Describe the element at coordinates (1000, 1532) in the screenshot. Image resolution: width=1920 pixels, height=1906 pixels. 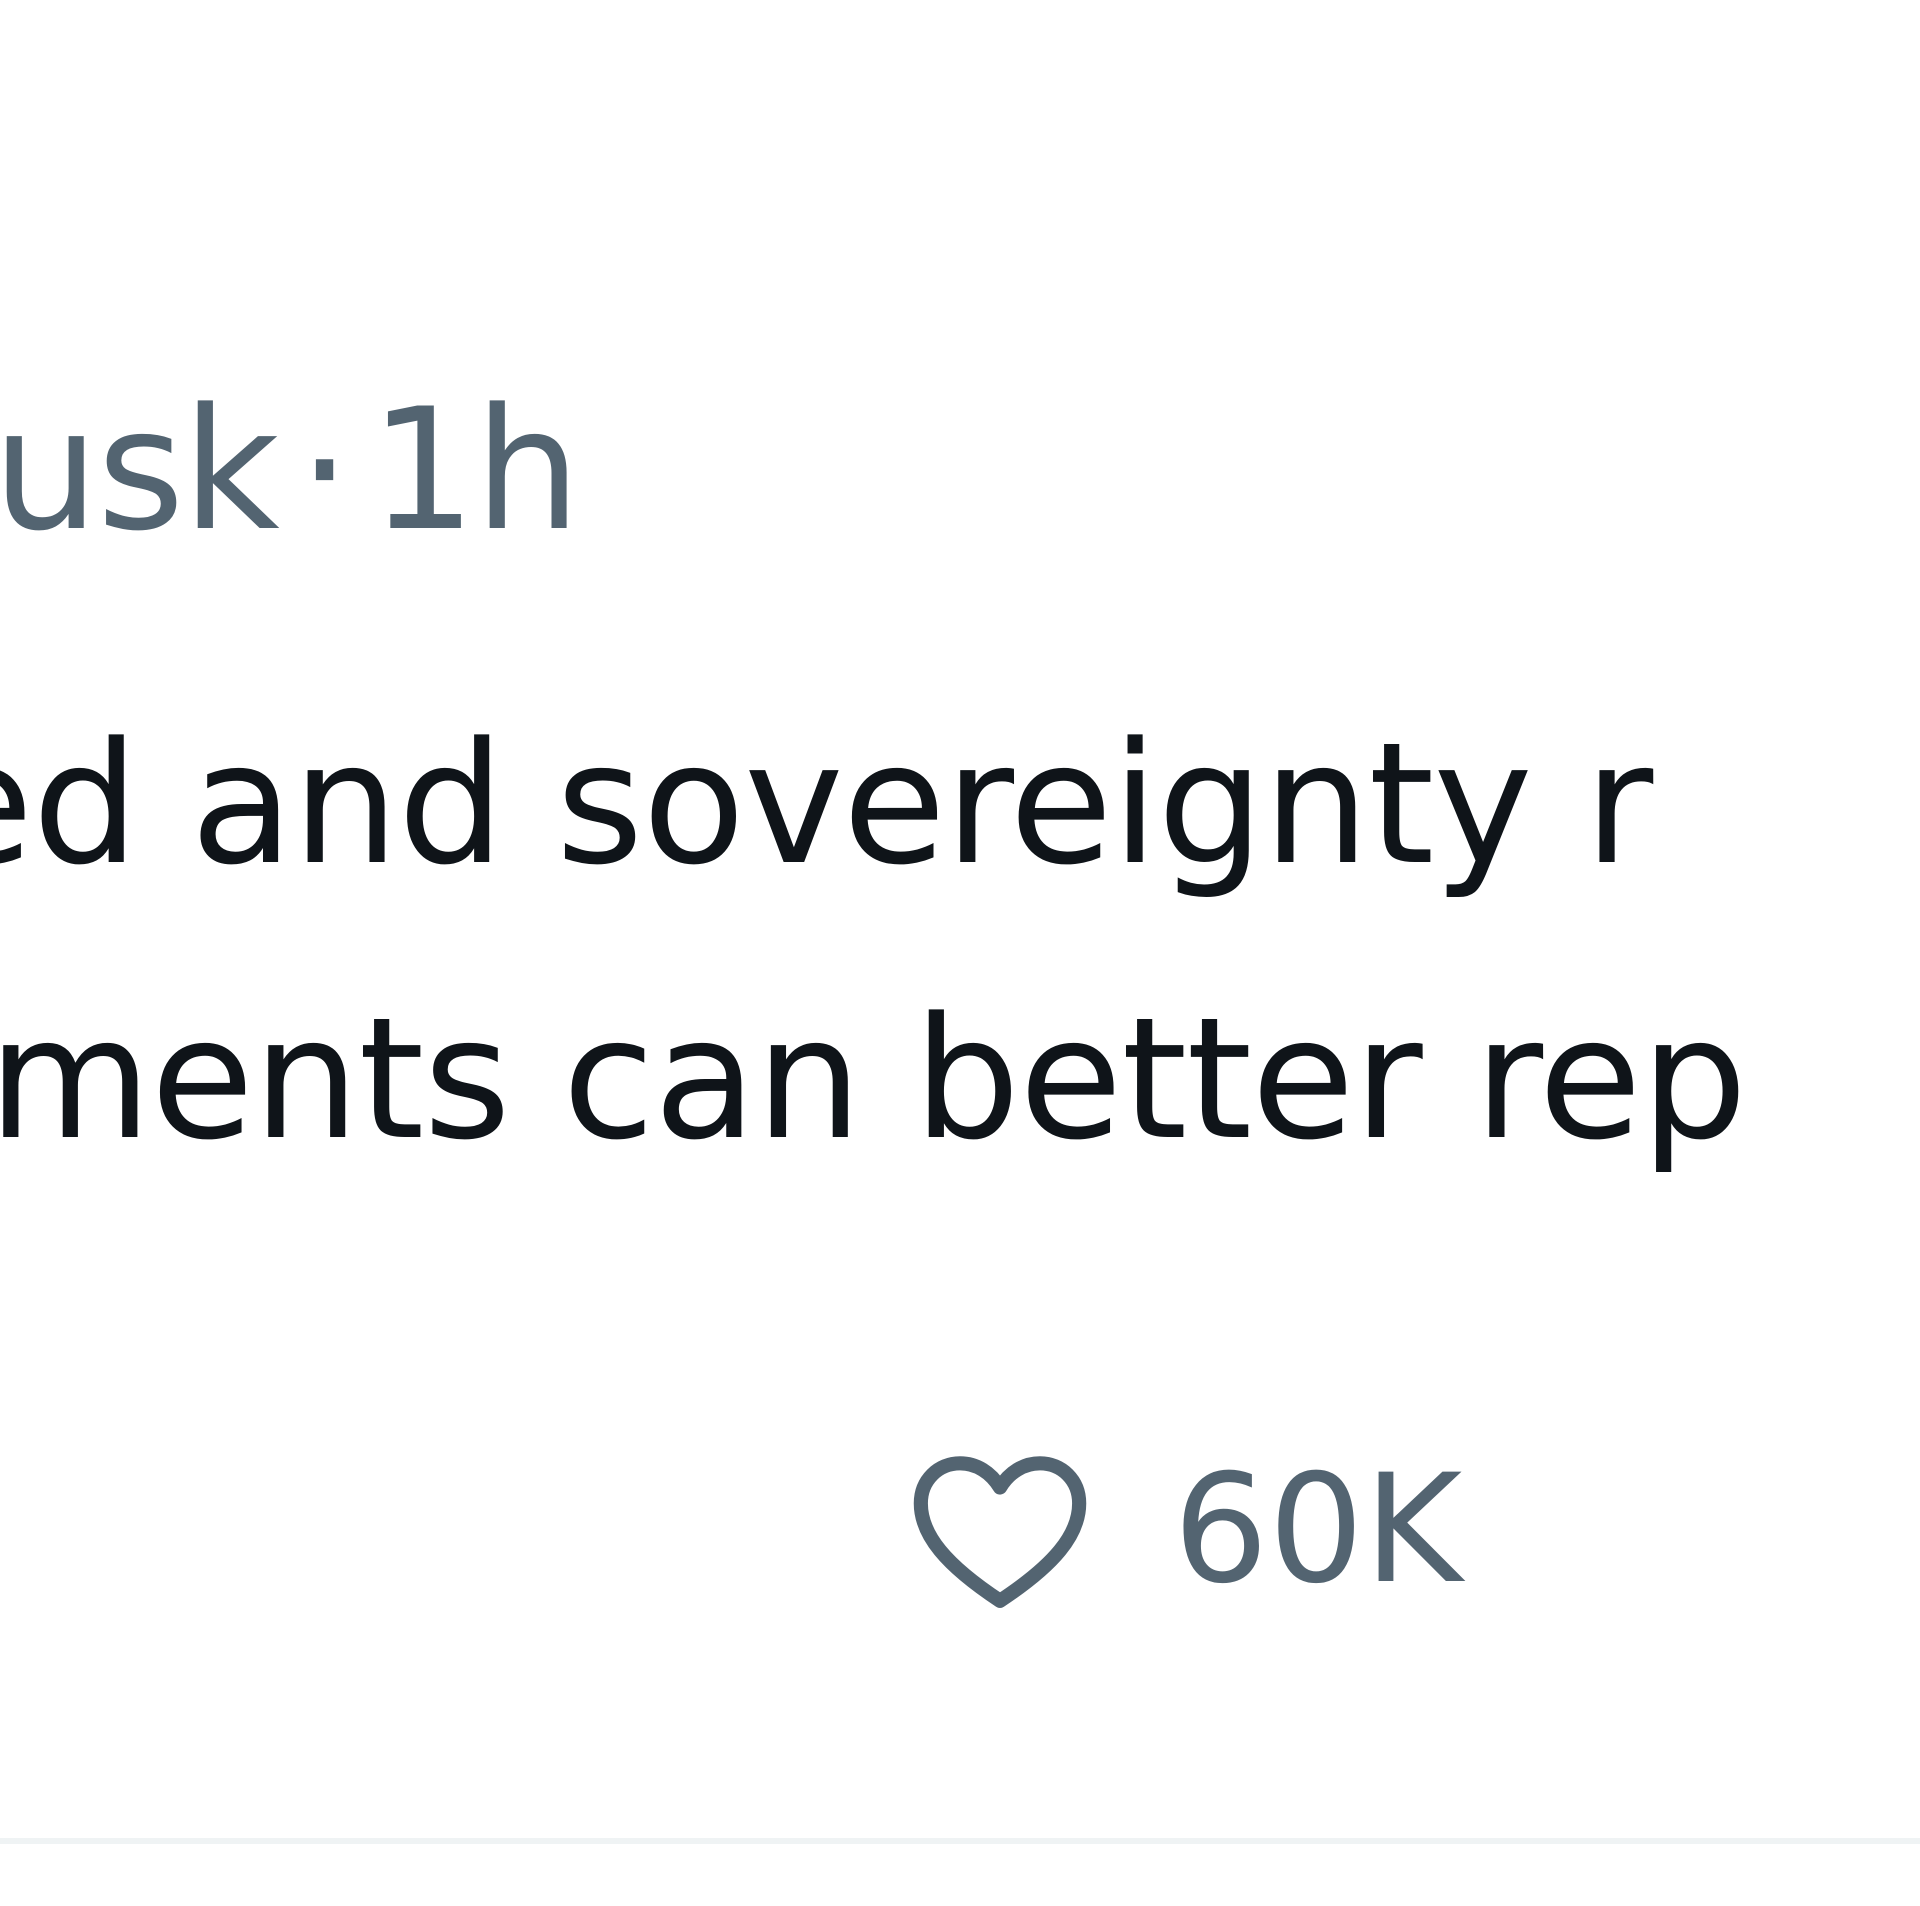
I see `heart-icon` at that location.